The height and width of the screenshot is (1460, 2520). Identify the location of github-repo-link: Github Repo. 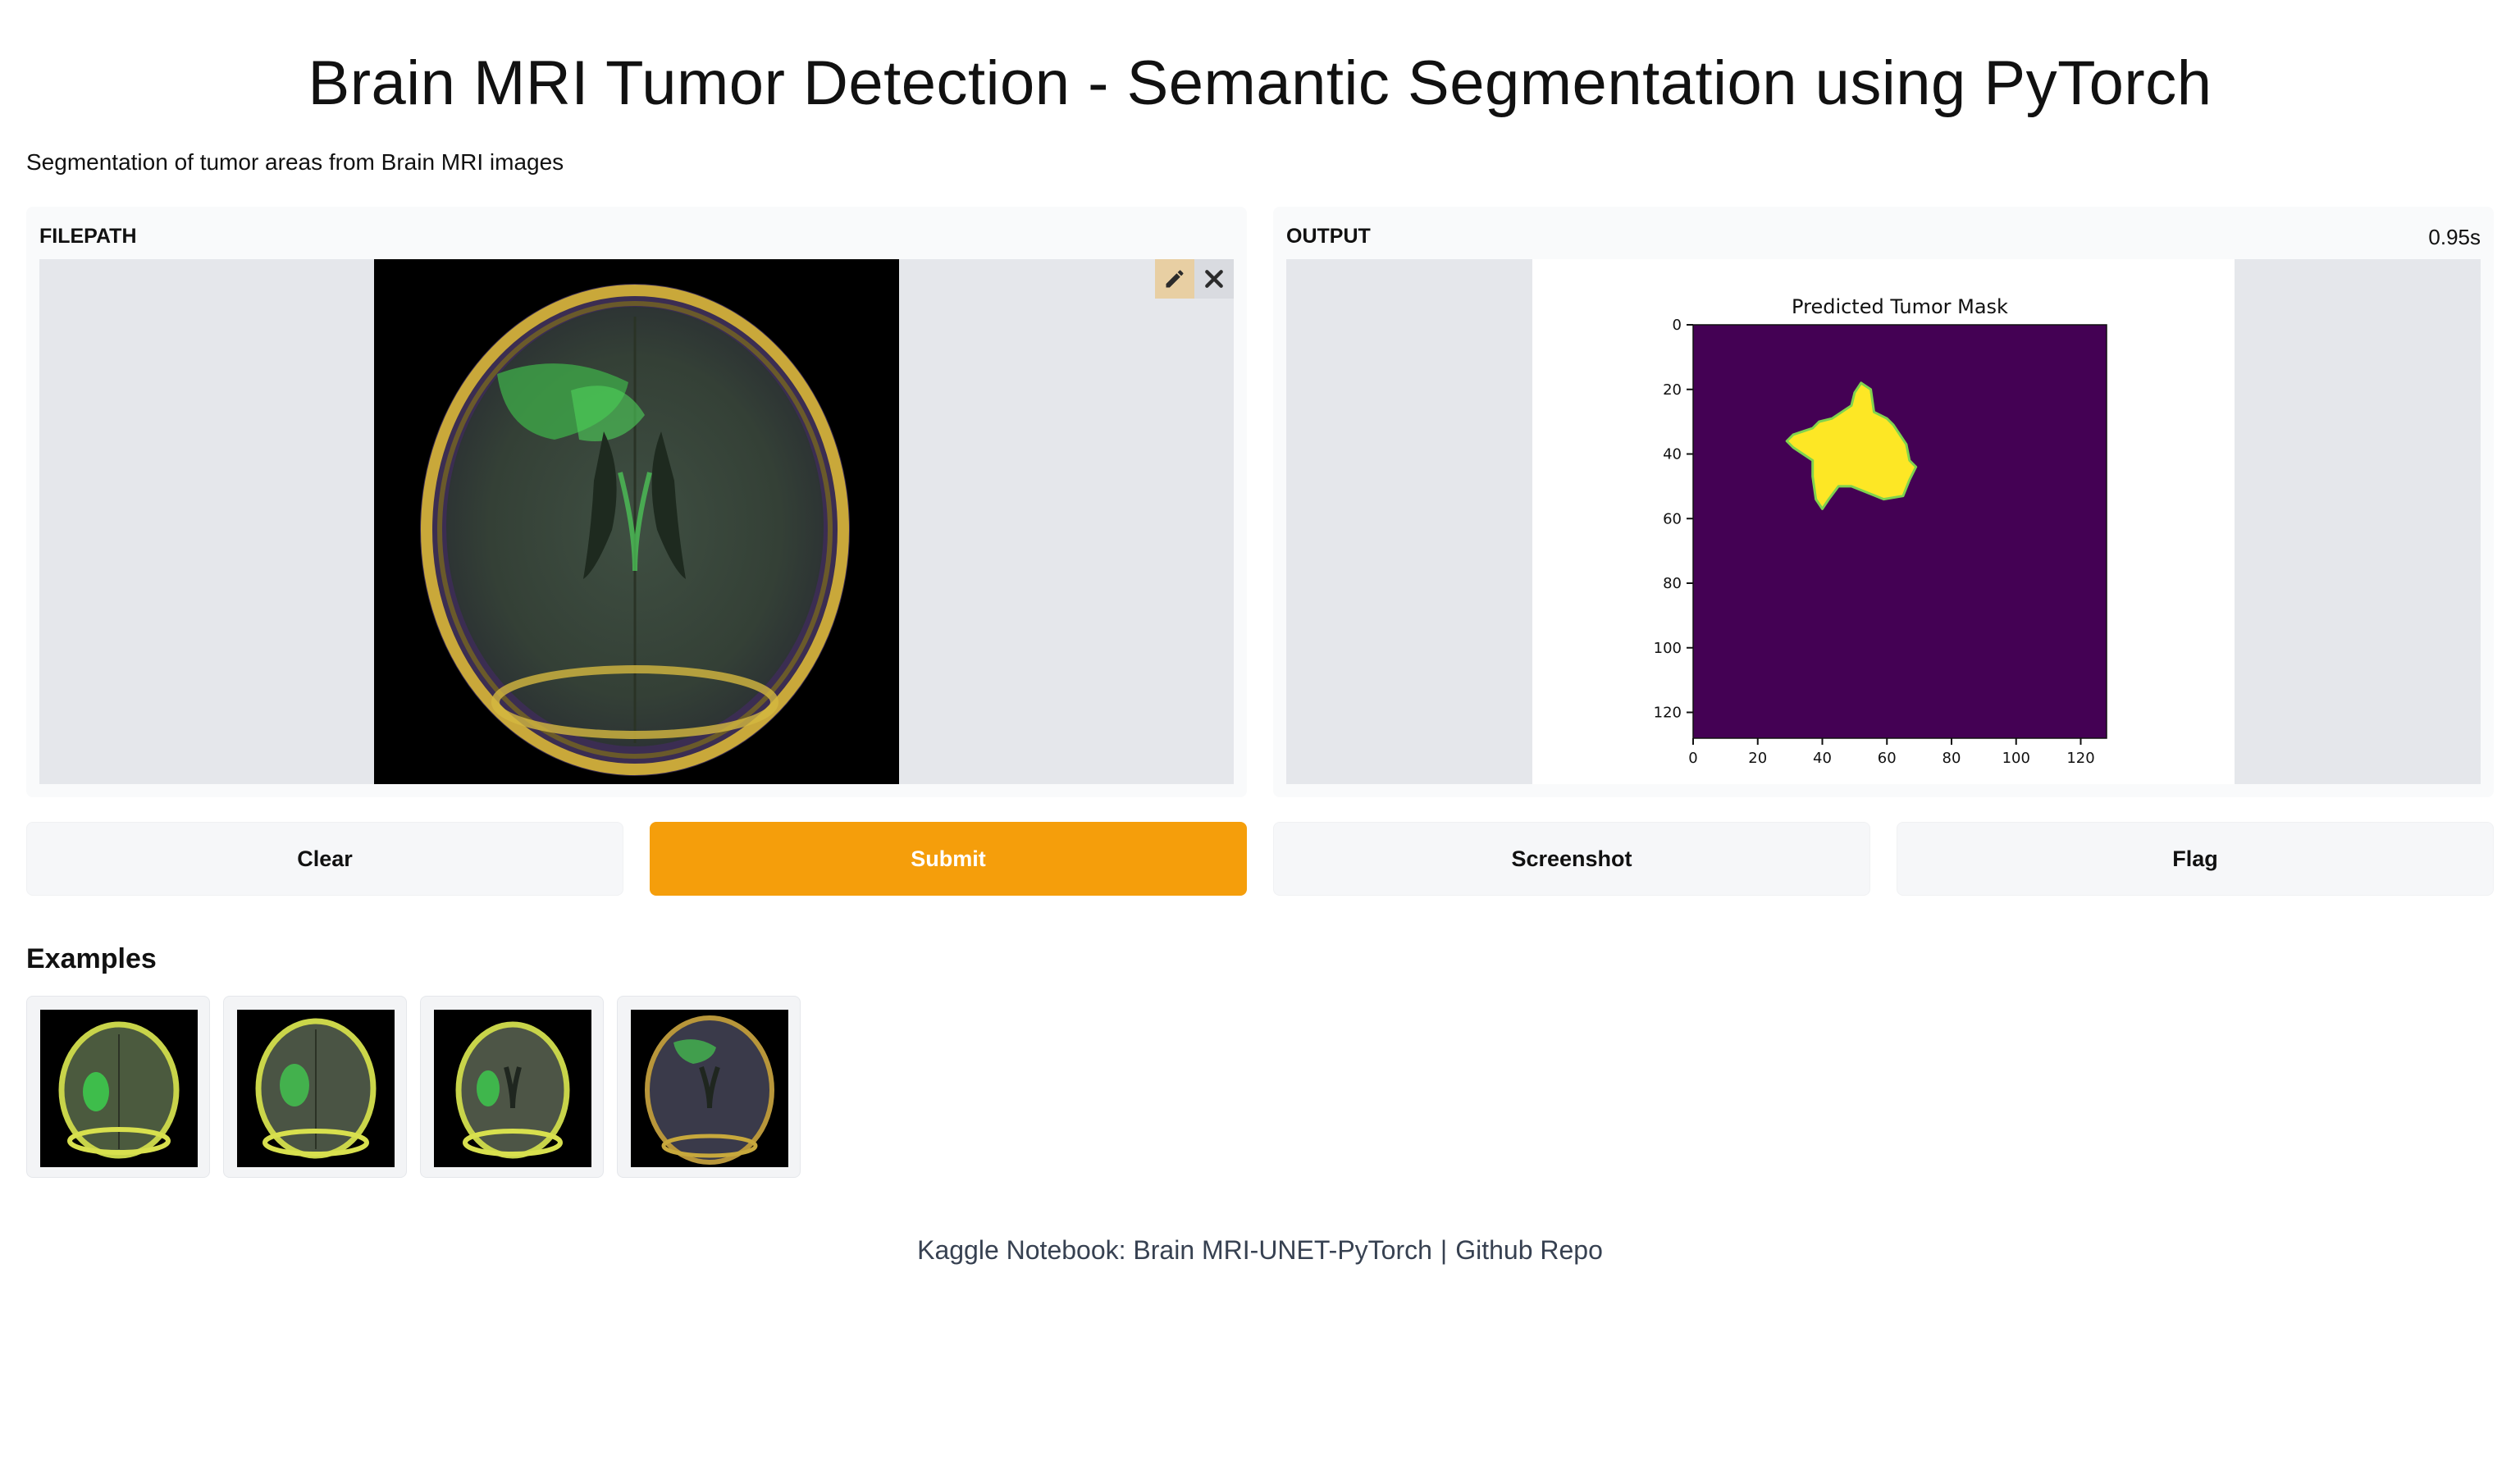
(1529, 1250).